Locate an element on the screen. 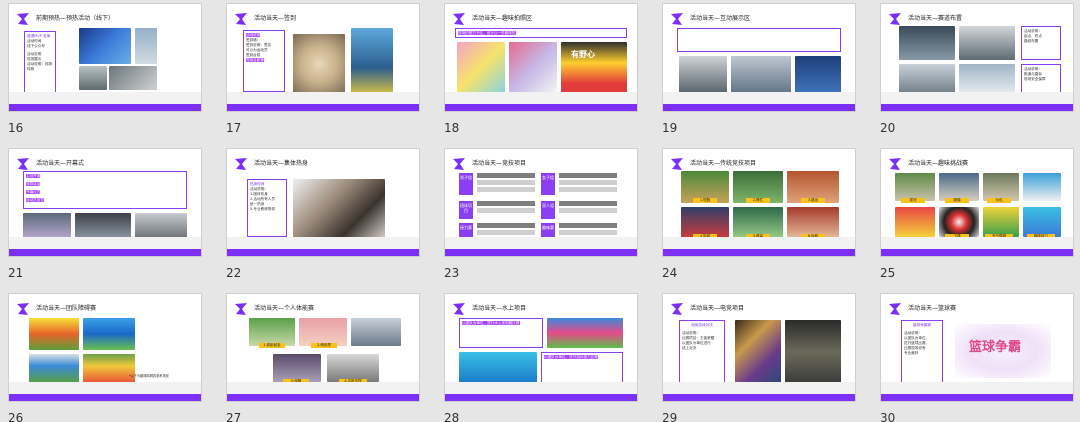 The width and height of the screenshot is (1080, 422). info-box: 电竞游戏对决 活动说明： 比赛项目：王者荣耀 以团队为单位进行 线上对决 is located at coordinates (702, 352).